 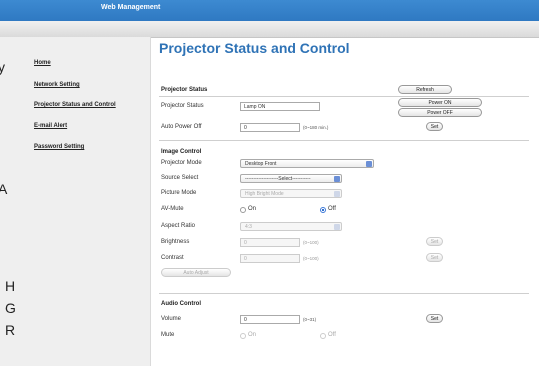 I want to click on auto-power-off-set-button: Set, so click(x=434, y=126).